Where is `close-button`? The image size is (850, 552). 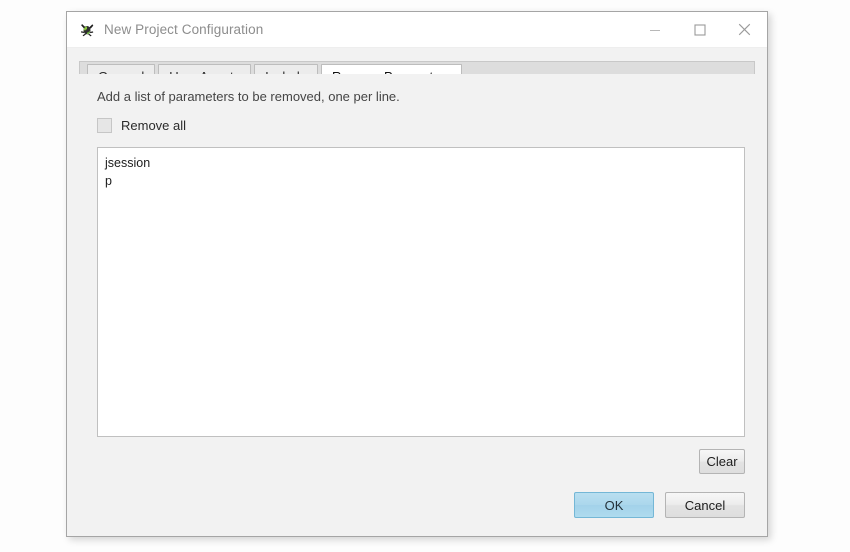 close-button is located at coordinates (744, 29).